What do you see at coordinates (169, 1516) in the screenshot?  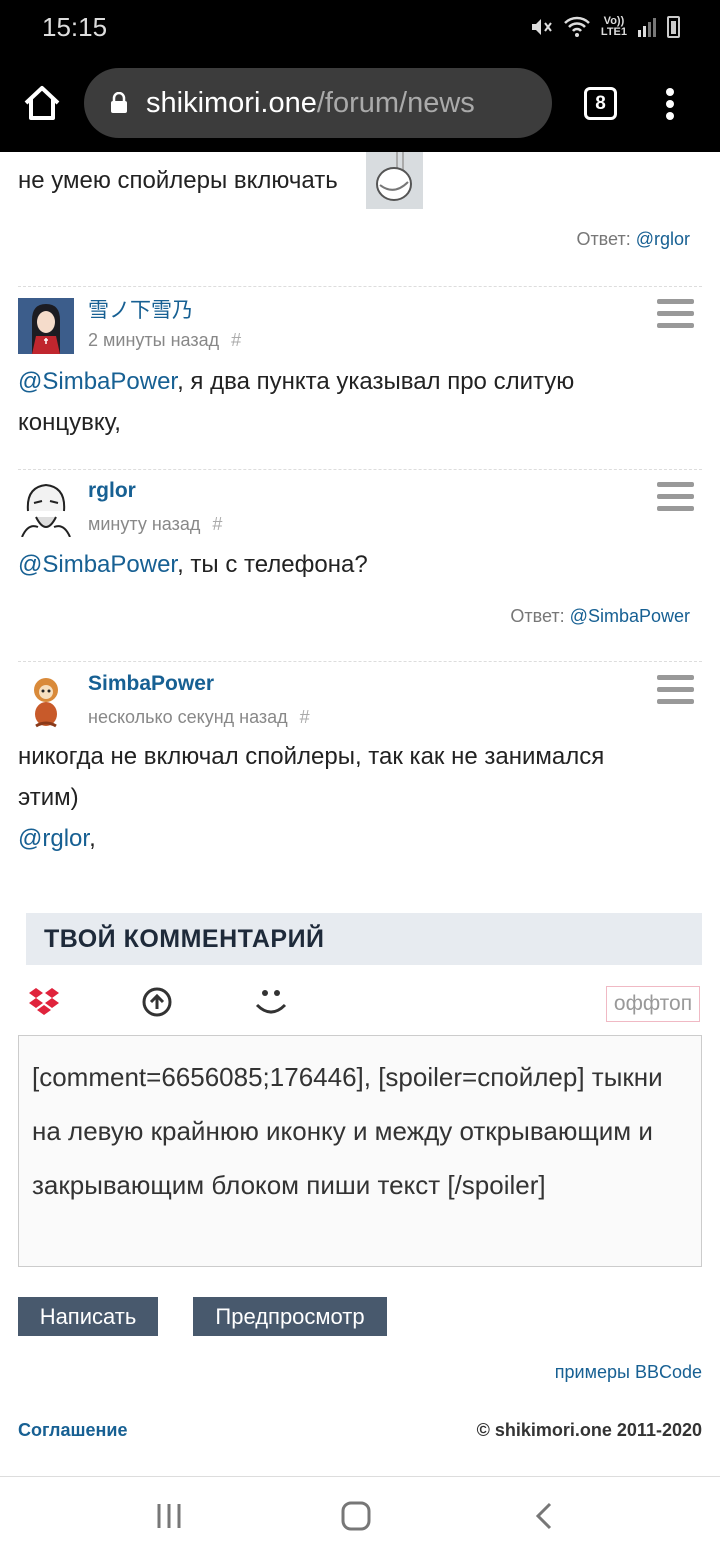 I see `recent-apps-icon` at bounding box center [169, 1516].